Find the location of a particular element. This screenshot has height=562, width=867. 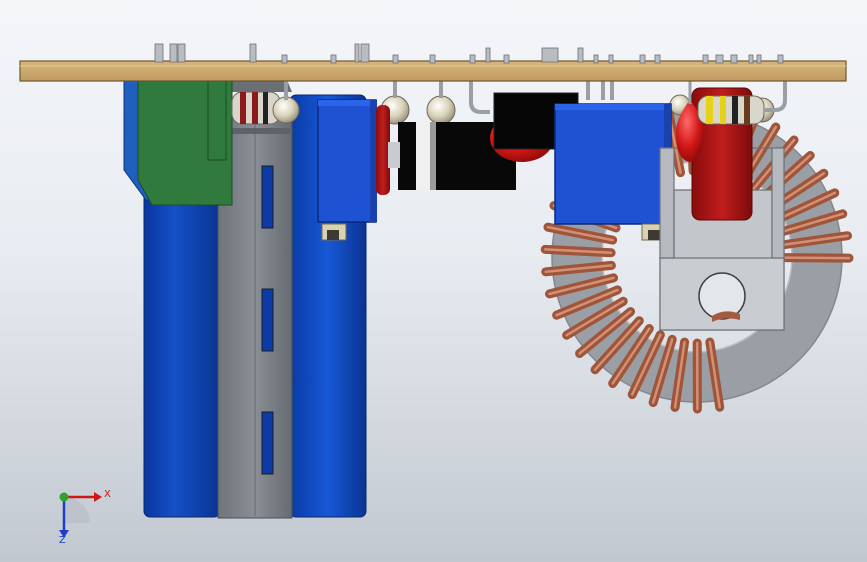

green-mount is located at coordinates (178, 142).